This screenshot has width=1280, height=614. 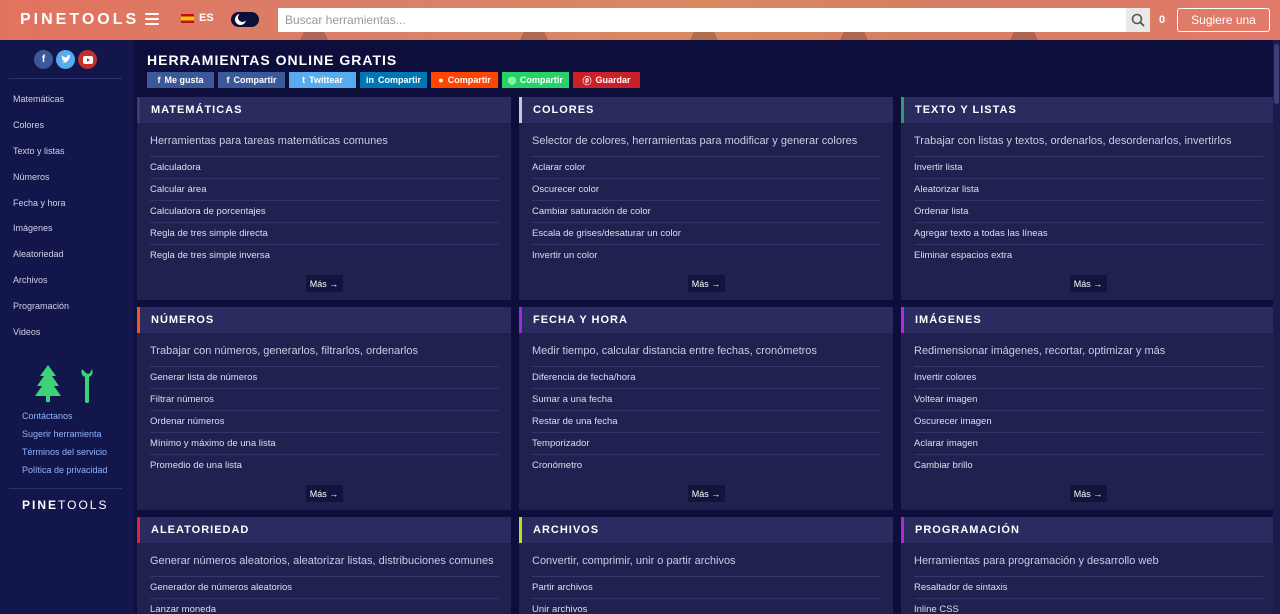 I want to click on category-title: FECHA Y HORA, so click(x=706, y=320).